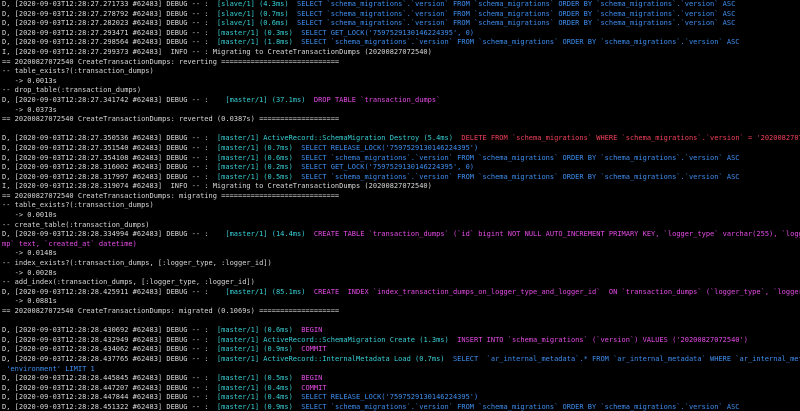 Image resolution: width=800 pixels, height=411 pixels. What do you see at coordinates (252, 13) in the screenshot?
I see `db-role-tag: [slave/1] (0.7ms)` at bounding box center [252, 13].